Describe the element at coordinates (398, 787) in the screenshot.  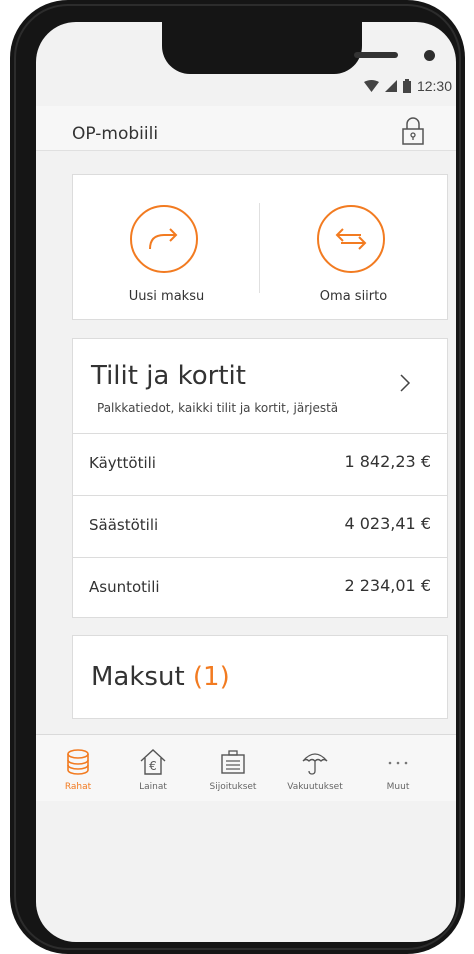
I see `tab-label: Muut` at that location.